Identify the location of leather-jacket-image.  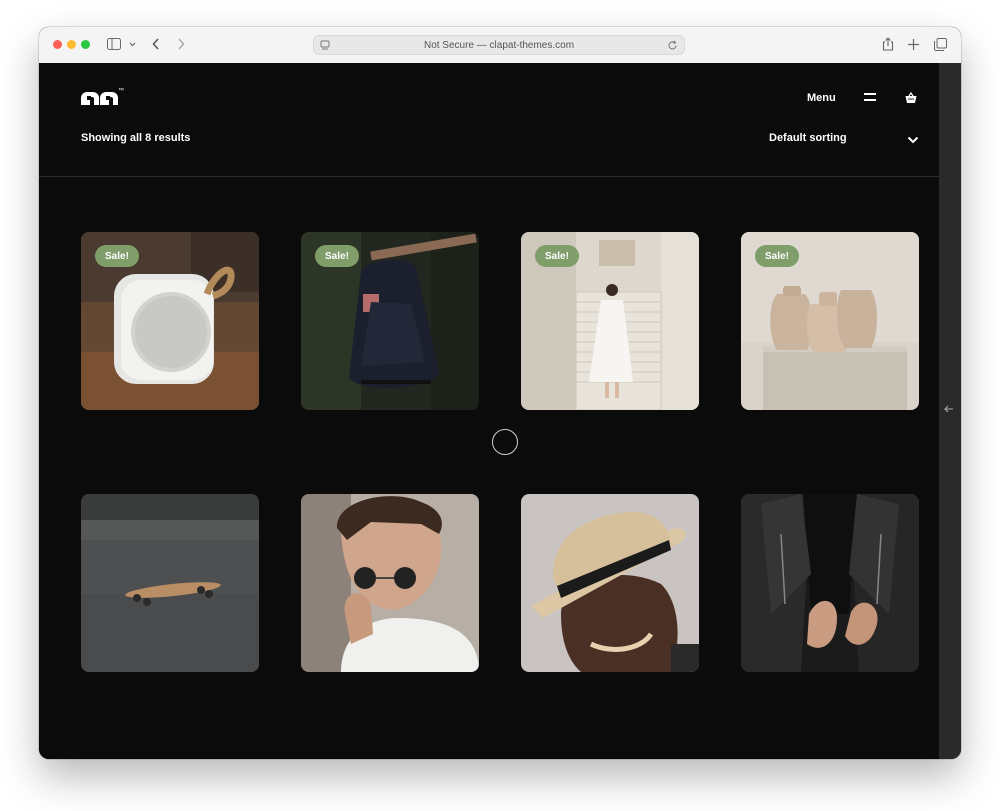
(830, 583).